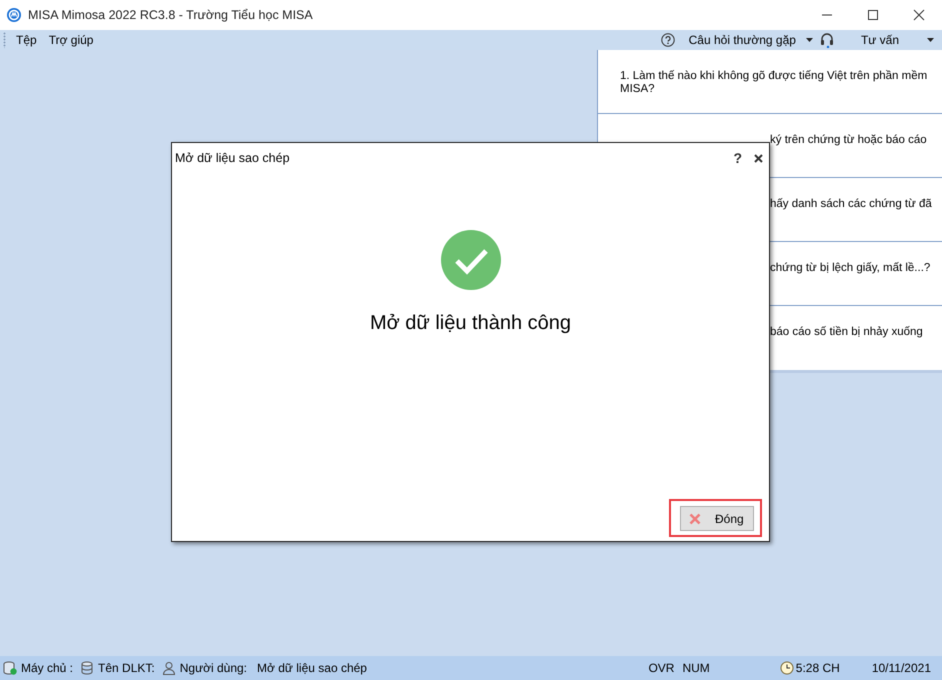  Describe the element at coordinates (661, 668) in the screenshot. I see `overwrite-indicator: OVR` at that location.